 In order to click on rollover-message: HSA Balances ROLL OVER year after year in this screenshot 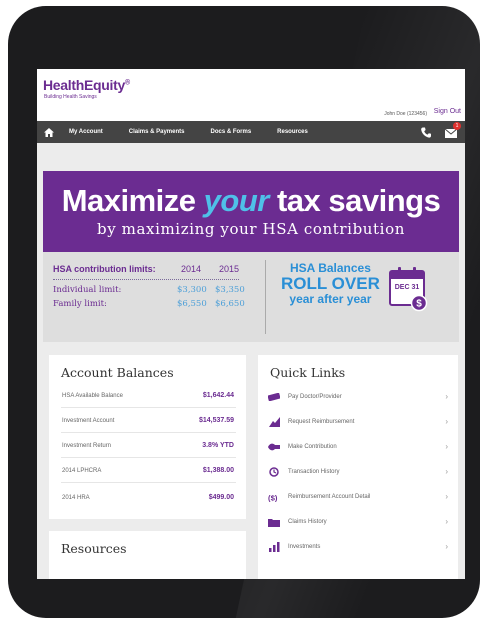, I will do `click(330, 284)`.